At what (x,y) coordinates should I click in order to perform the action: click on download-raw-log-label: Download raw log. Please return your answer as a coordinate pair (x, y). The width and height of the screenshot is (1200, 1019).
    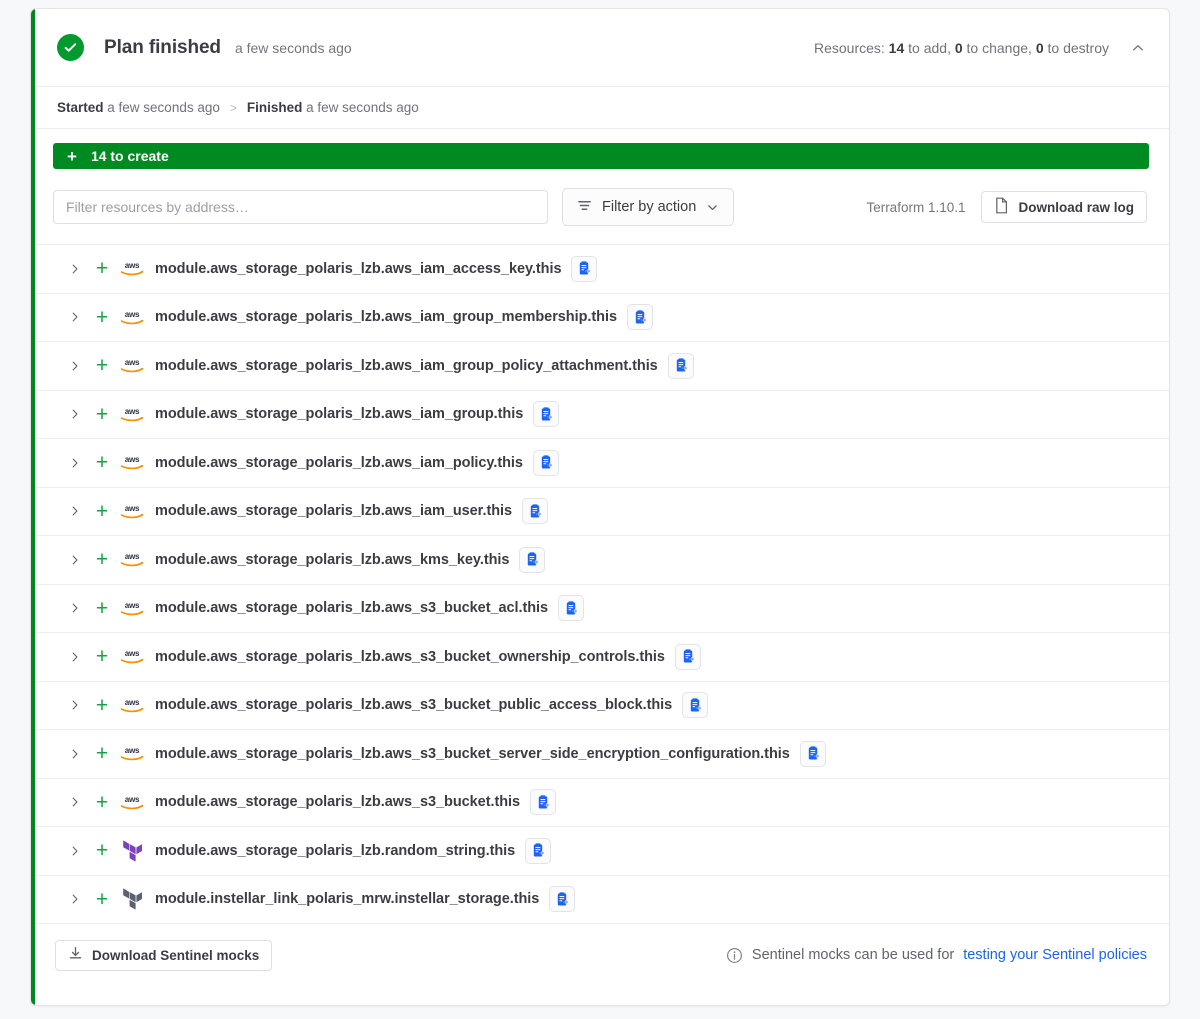
    Looking at the image, I should click on (1076, 207).